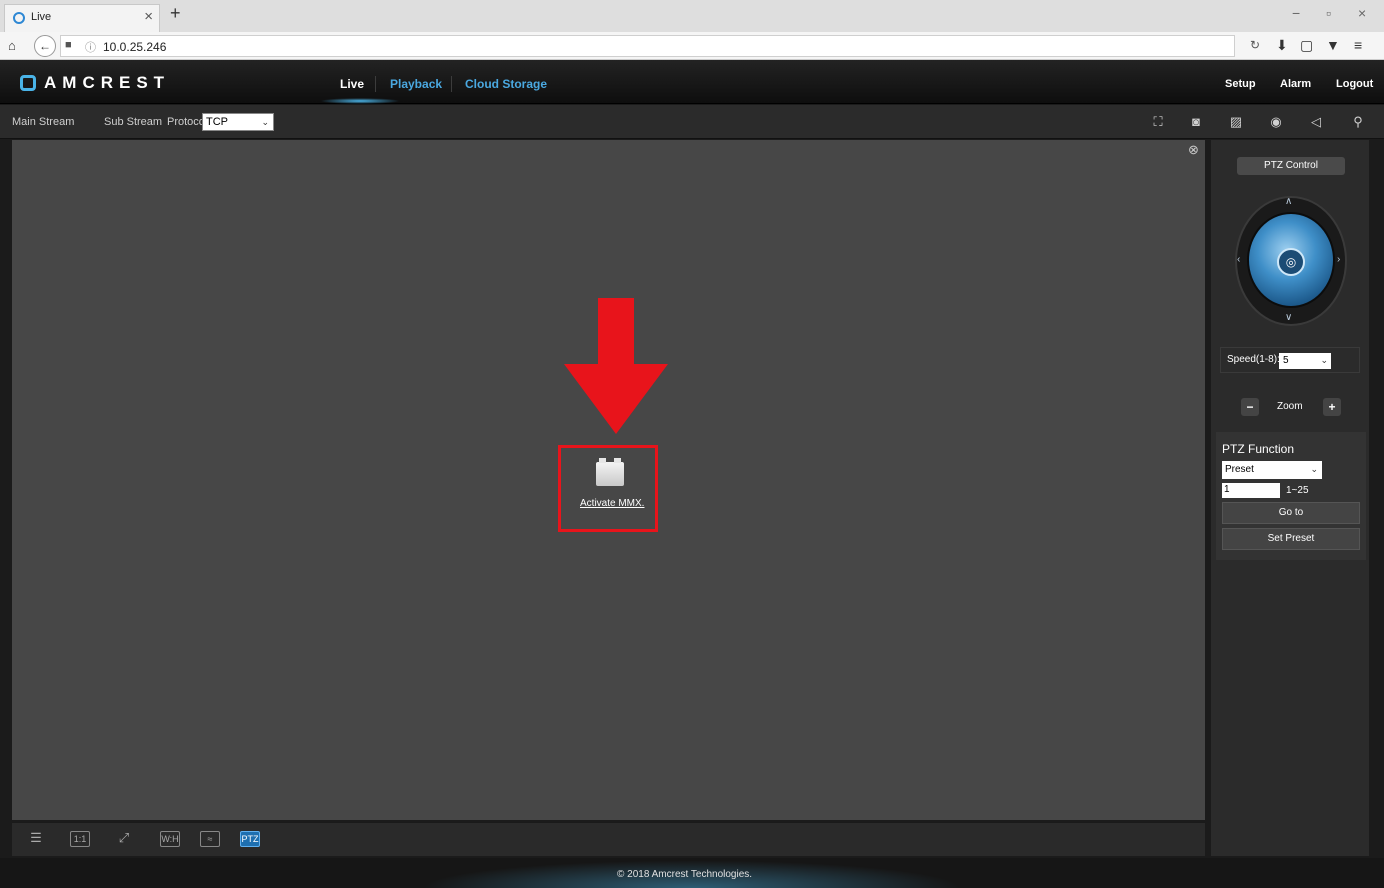  I want to click on ptz-toggle-button: PTZ, so click(250, 839).